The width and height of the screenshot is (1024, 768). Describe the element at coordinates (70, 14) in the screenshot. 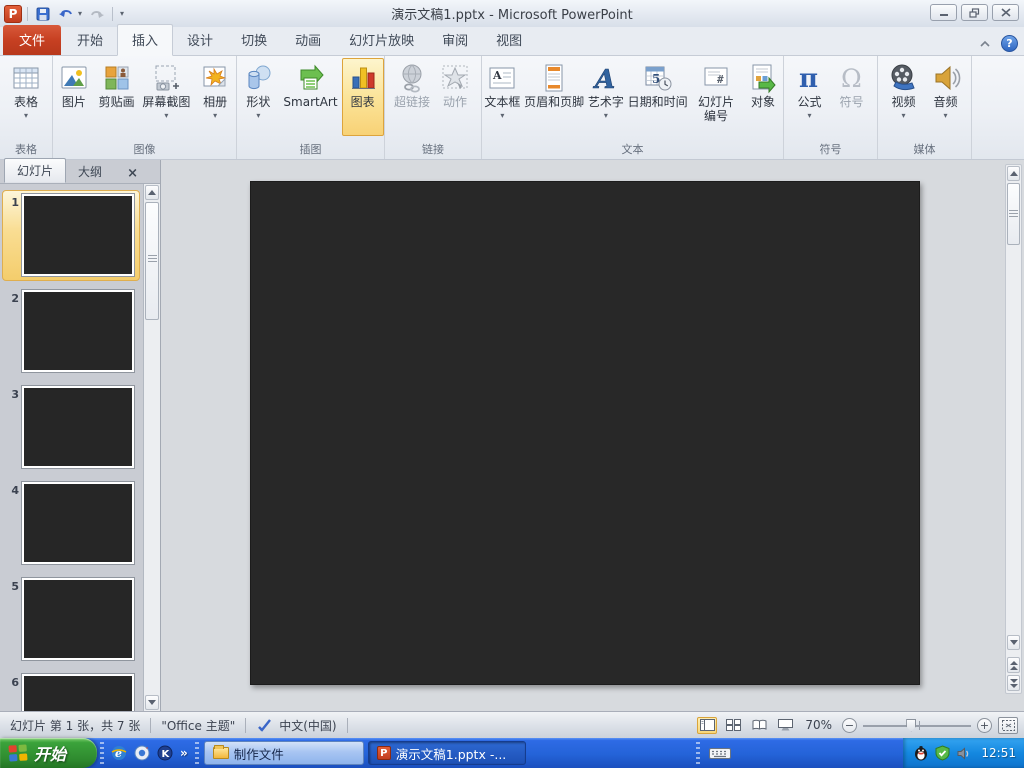

I see `undo-button: ▾` at that location.